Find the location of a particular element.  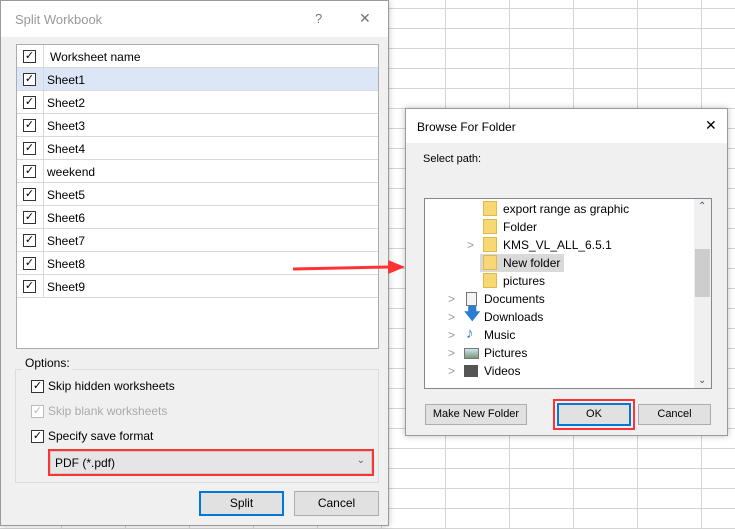

dialog-title: Split Workbook is located at coordinates (59, 19).